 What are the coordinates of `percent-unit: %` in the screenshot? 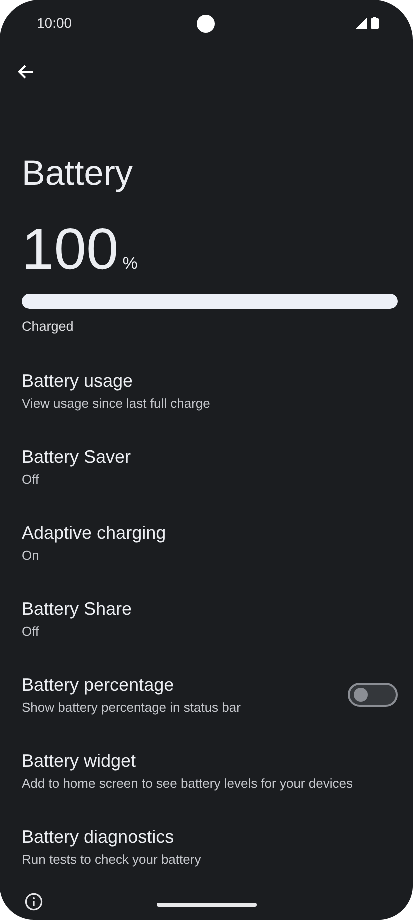 It's located at (130, 264).